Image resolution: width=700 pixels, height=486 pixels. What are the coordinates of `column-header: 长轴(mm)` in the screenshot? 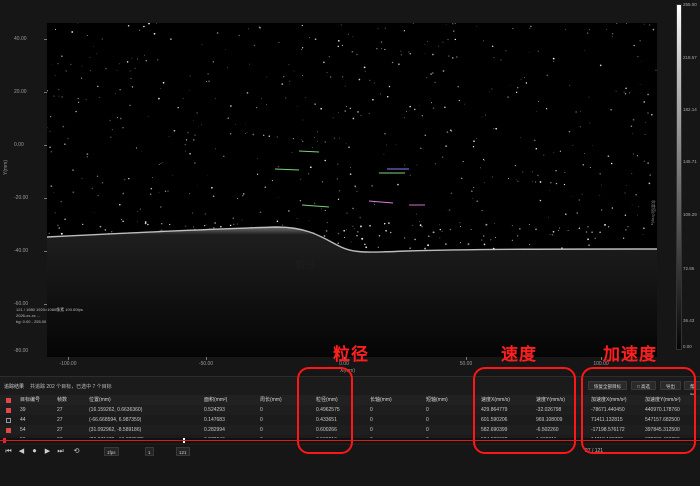 It's located at (381, 400).